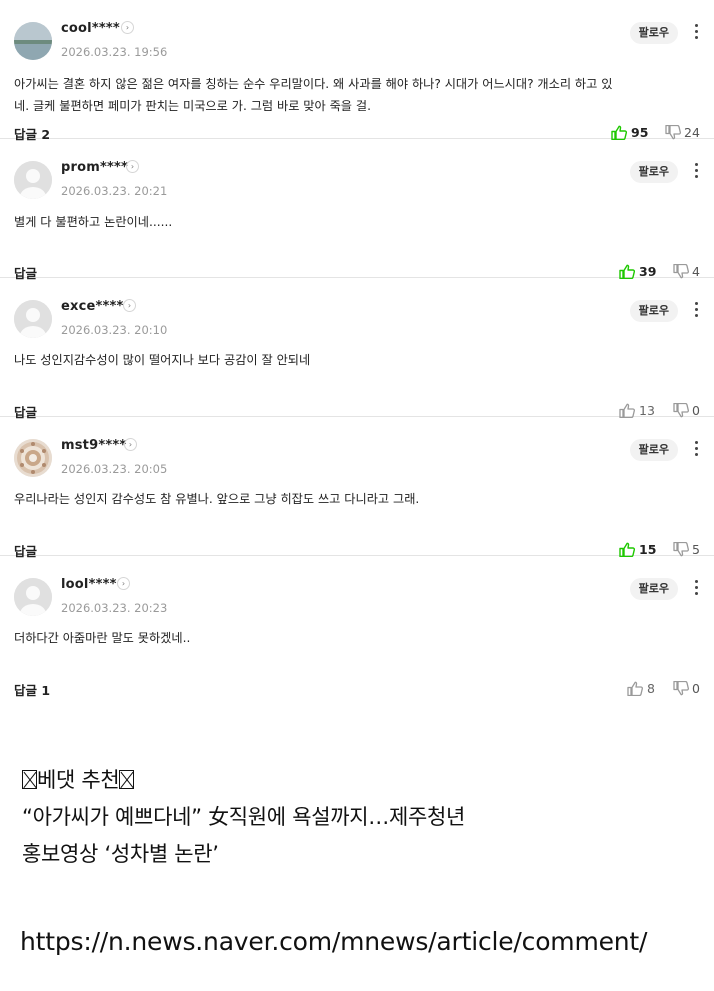 This screenshot has width=714, height=991. What do you see at coordinates (114, 52) in the screenshot?
I see `timestamp: 2026.03.23. 19:56` at bounding box center [114, 52].